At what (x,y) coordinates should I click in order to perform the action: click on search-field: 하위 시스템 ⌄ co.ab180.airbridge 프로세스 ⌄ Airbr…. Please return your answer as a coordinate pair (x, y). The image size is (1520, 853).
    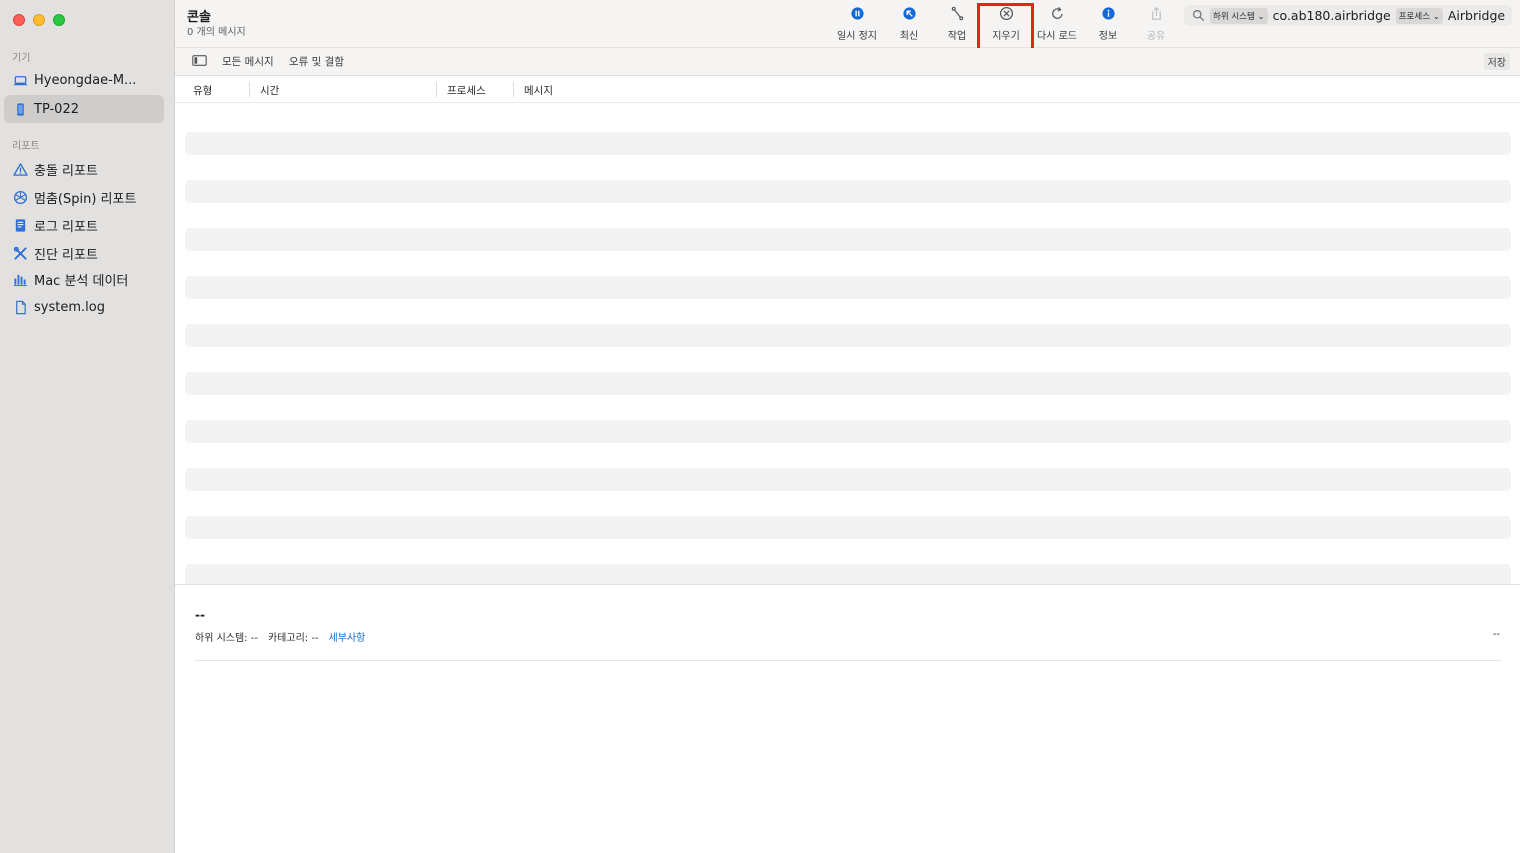
    Looking at the image, I should click on (1348, 15).